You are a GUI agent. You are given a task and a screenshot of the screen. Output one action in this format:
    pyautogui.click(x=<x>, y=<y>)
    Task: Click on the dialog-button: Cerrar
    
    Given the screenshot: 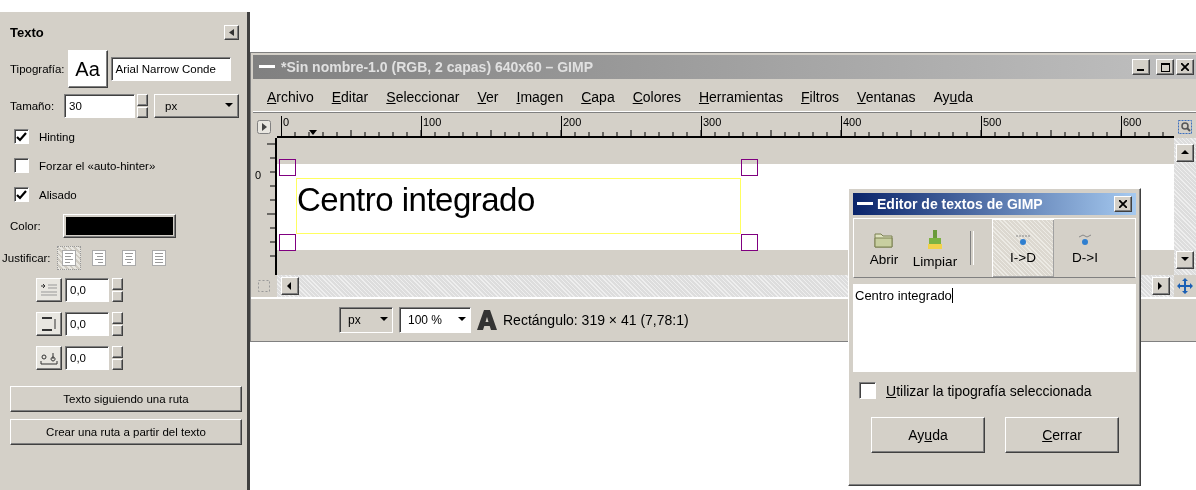 What is the action you would take?
    pyautogui.click(x=1062, y=435)
    